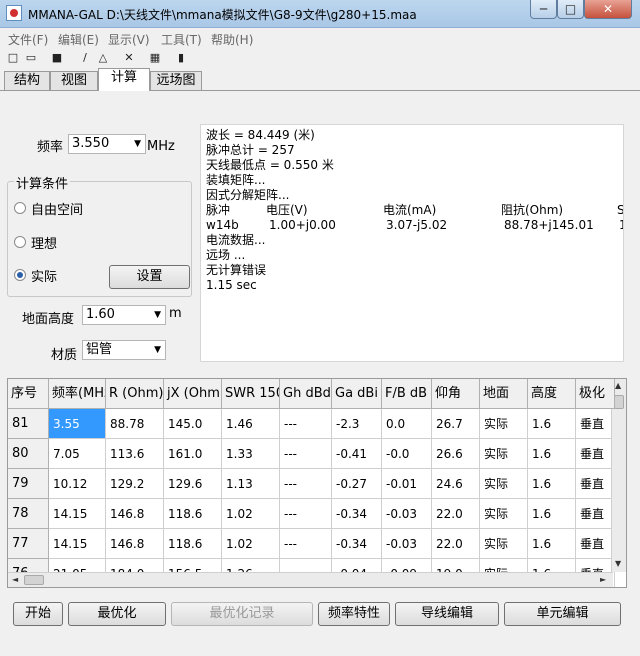 This screenshot has width=640, height=656. Describe the element at coordinates (570, 9) in the screenshot. I see `maximize-button: □` at that location.